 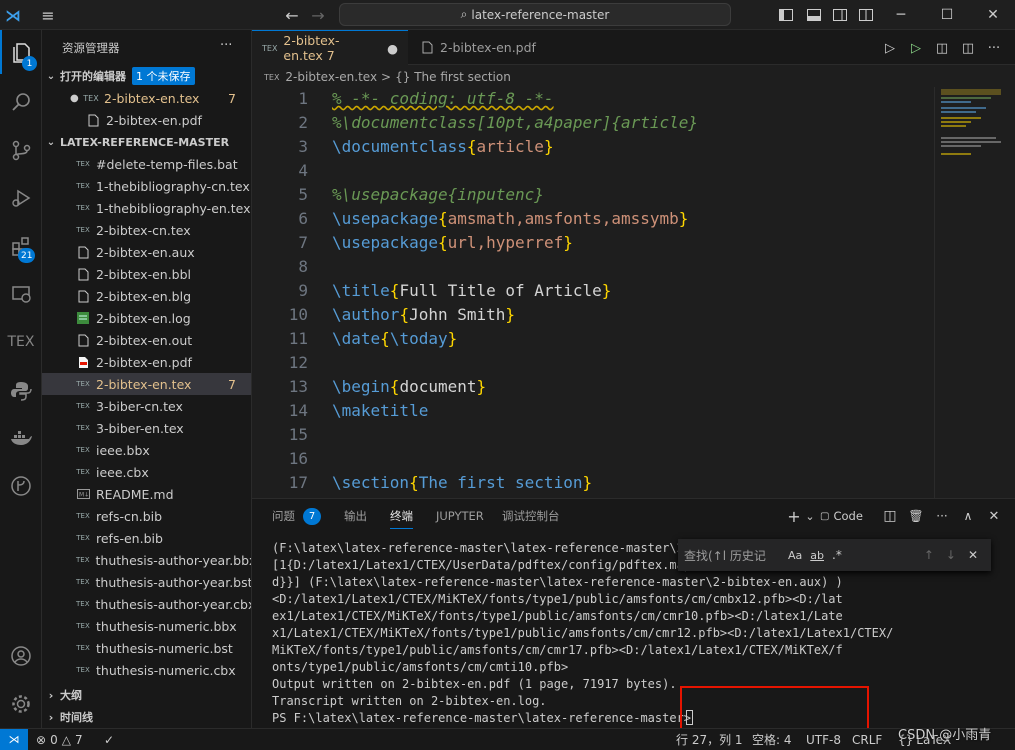 I want to click on file-tree-item: M↓ README.md, so click(x=146, y=494).